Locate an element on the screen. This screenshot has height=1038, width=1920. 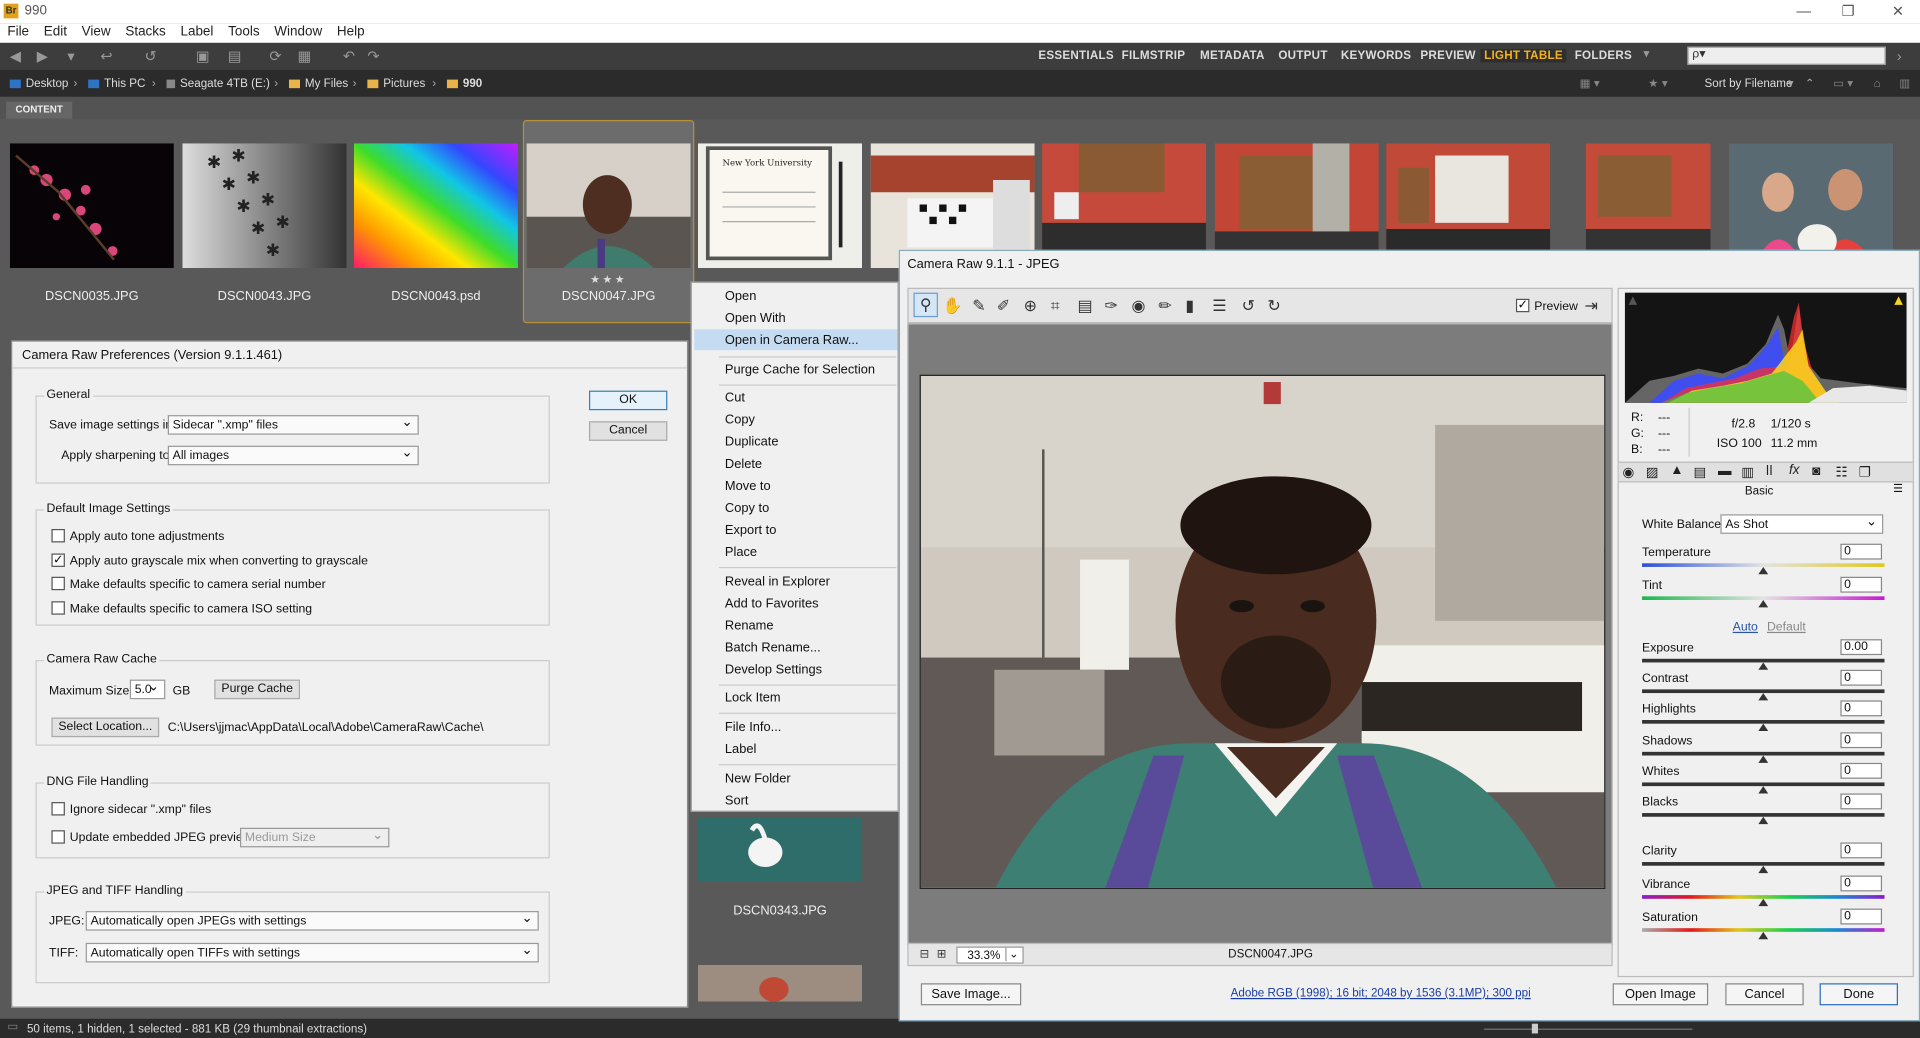
sort-dropdown: Sort by Filename is located at coordinates (1749, 83).